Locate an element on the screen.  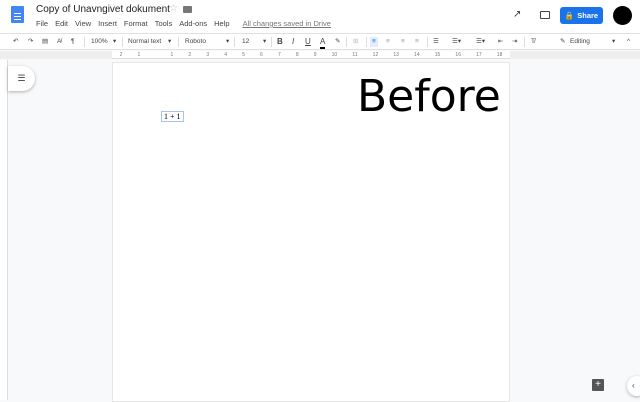
ruler-tick: 17 is located at coordinates (479, 54).